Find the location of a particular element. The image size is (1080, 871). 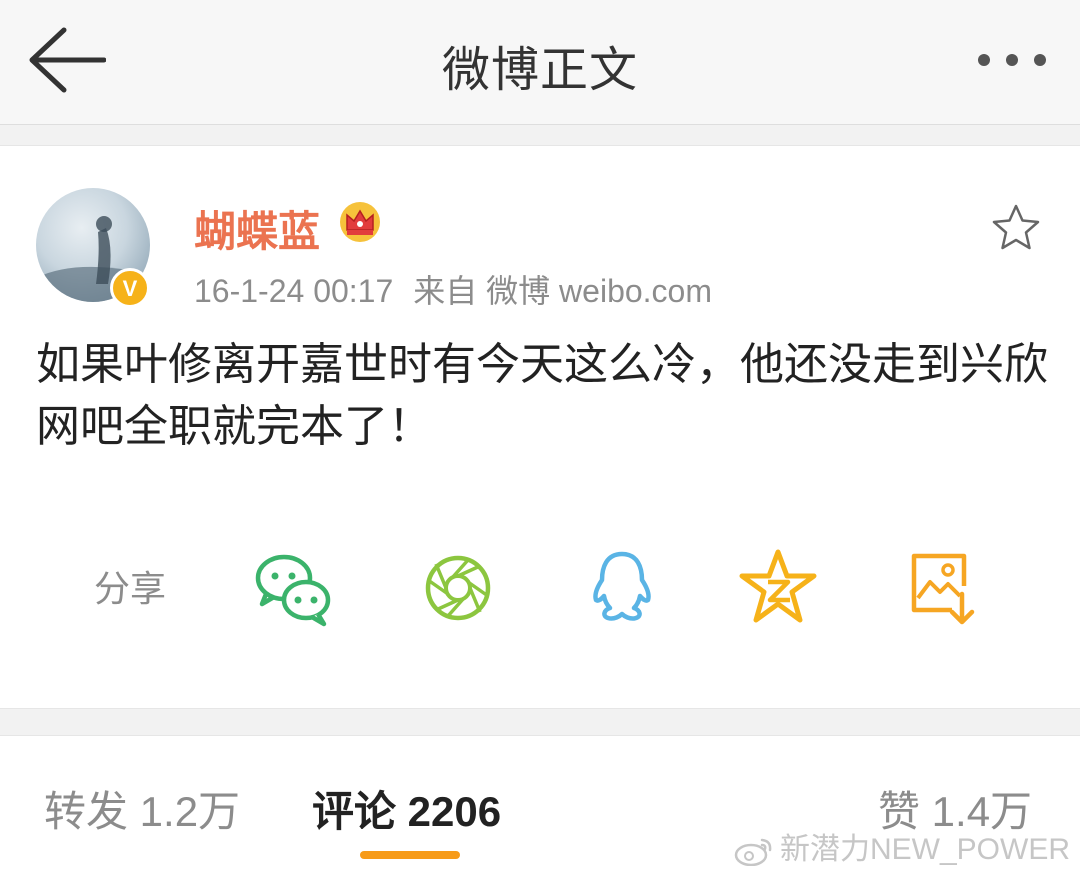

post-meta: 16-1-24 00:17 来自 微博 weibo.com is located at coordinates (463, 289).